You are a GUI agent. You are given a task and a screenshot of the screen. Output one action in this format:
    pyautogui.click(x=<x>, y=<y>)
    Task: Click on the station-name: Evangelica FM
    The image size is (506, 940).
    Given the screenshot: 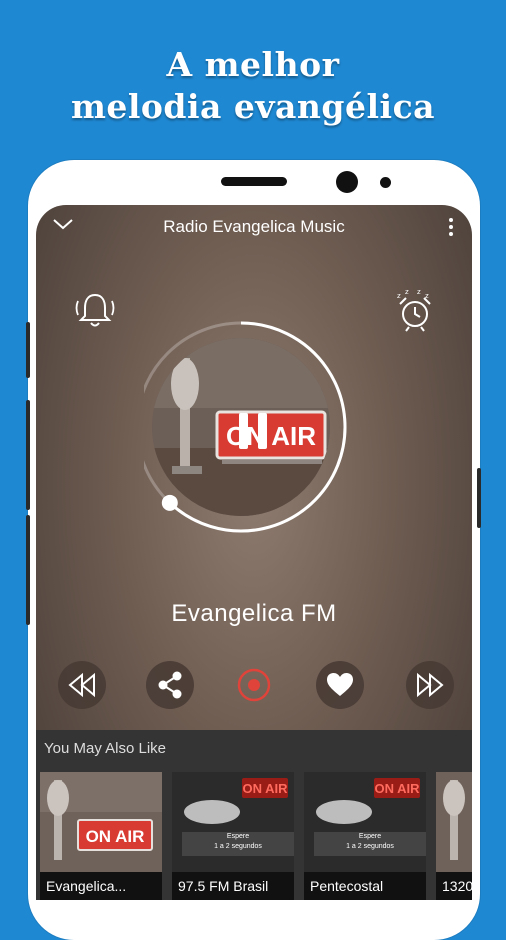 What is the action you would take?
    pyautogui.click(x=254, y=613)
    